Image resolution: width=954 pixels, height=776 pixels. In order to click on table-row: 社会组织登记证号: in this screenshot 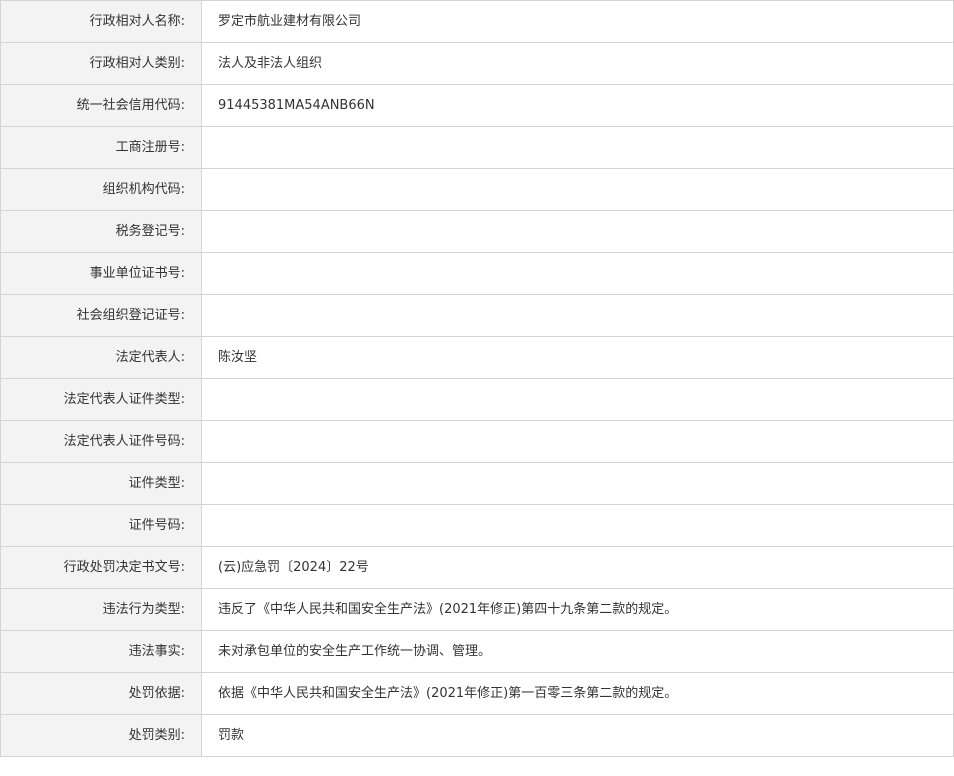, I will do `click(477, 315)`.